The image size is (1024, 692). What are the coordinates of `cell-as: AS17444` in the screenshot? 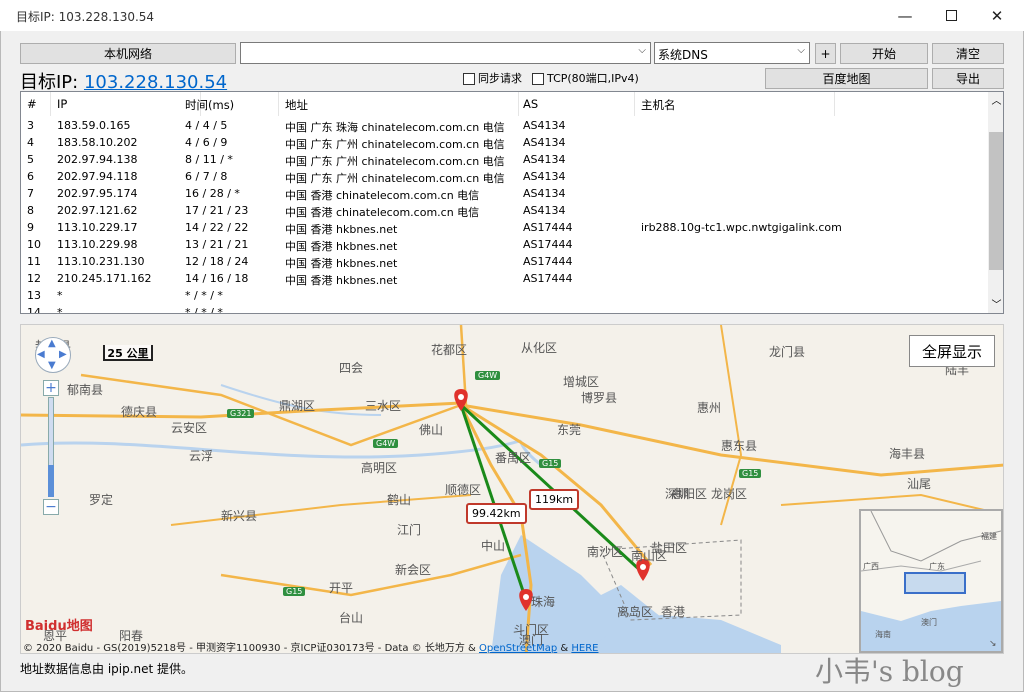 It's located at (548, 278).